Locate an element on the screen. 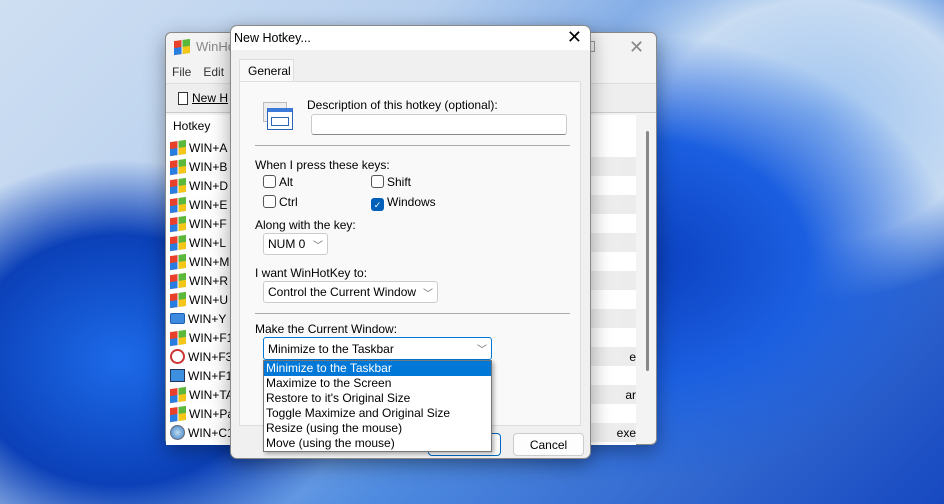 The image size is (944, 504). row-description: e is located at coordinates (632, 357).